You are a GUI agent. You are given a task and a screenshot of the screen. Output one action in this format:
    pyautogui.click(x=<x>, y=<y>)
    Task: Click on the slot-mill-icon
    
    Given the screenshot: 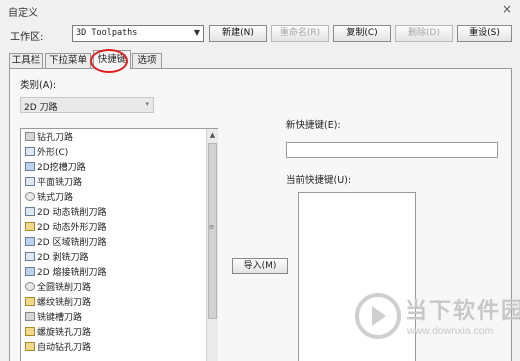 What is the action you would take?
    pyautogui.click(x=30, y=316)
    